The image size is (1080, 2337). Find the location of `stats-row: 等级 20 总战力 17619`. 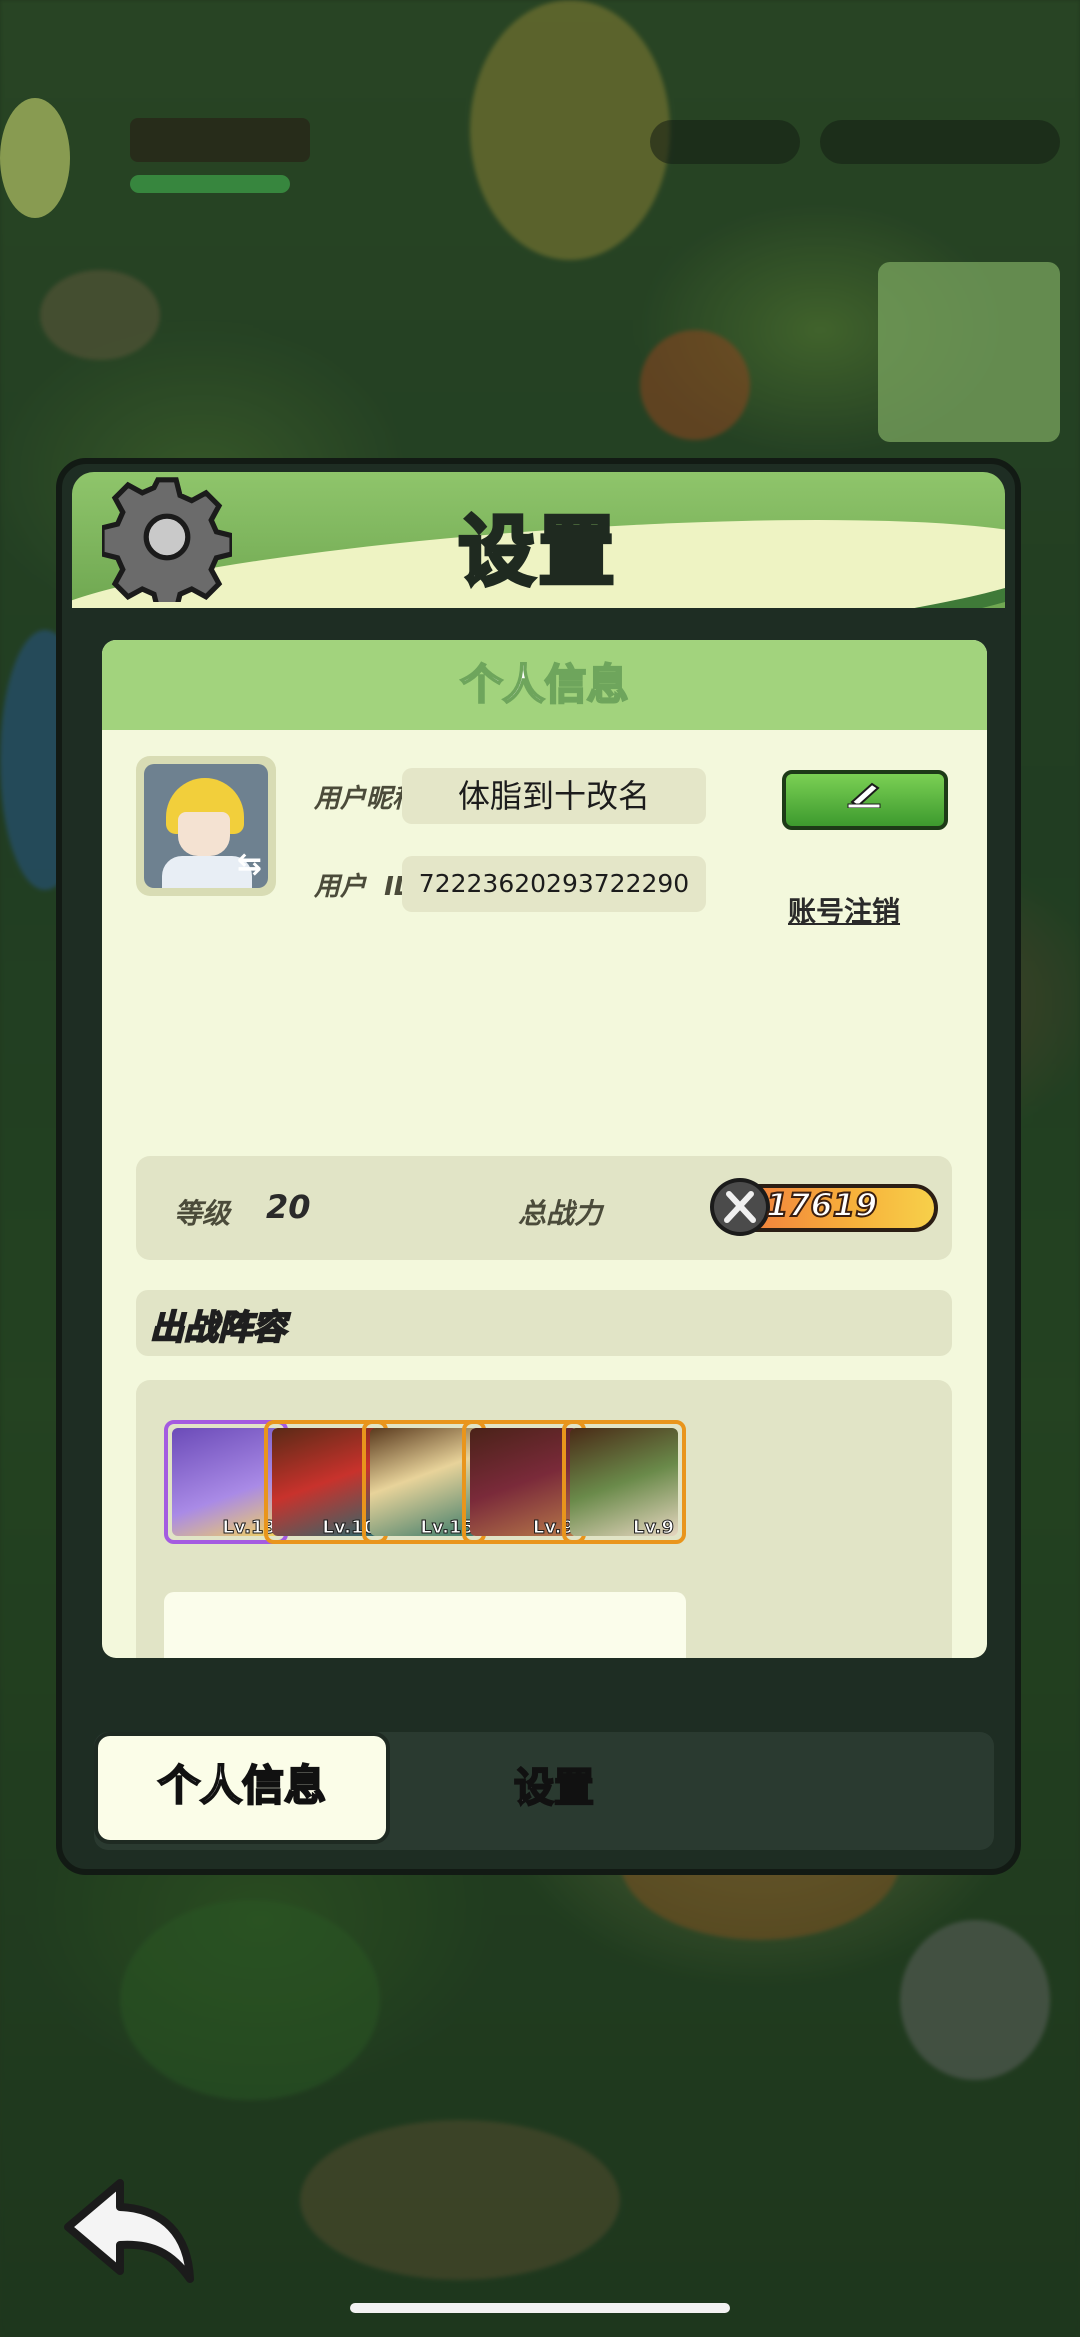

stats-row: 等级 20 总战力 17619 is located at coordinates (544, 1208).